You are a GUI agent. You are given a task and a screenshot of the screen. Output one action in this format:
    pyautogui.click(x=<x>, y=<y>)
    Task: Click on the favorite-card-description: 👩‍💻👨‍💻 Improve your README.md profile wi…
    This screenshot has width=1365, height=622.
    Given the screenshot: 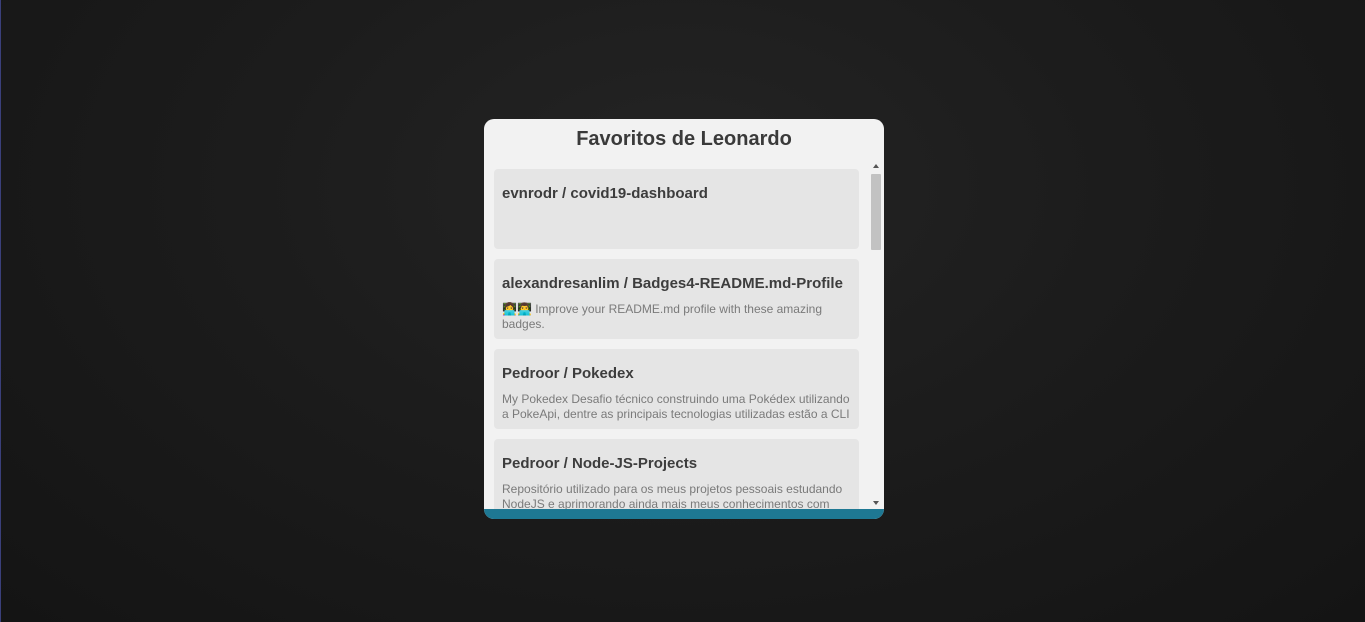 What is the action you would take?
    pyautogui.click(x=662, y=316)
    